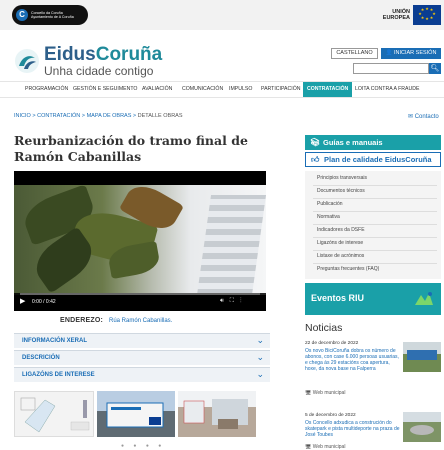 Image resolution: width=444 pixels, height=450 pixels. I want to click on book-icon: 📚︎, so click(315, 142).